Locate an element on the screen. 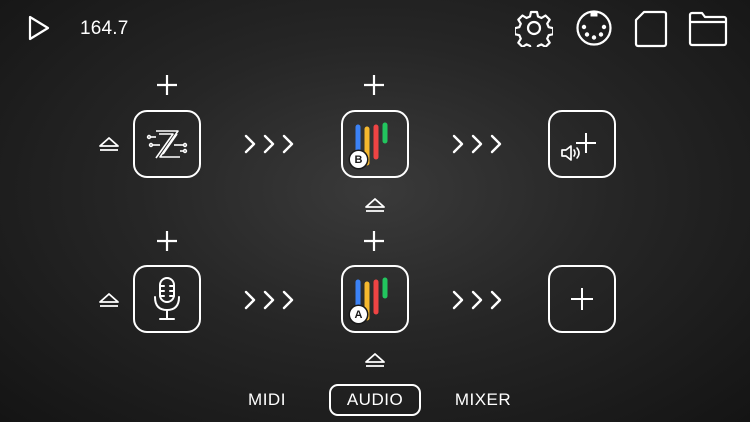 This screenshot has height=422, width=750. folder-button is located at coordinates (708, 29).